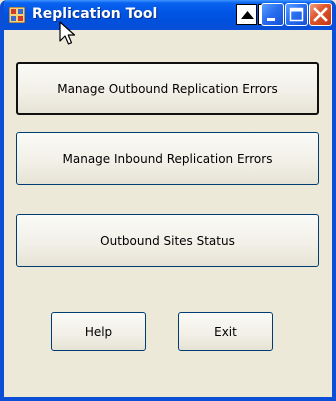 Image resolution: width=336 pixels, height=401 pixels. What do you see at coordinates (68, 34) in the screenshot?
I see `mouse-pointer-icon` at bounding box center [68, 34].